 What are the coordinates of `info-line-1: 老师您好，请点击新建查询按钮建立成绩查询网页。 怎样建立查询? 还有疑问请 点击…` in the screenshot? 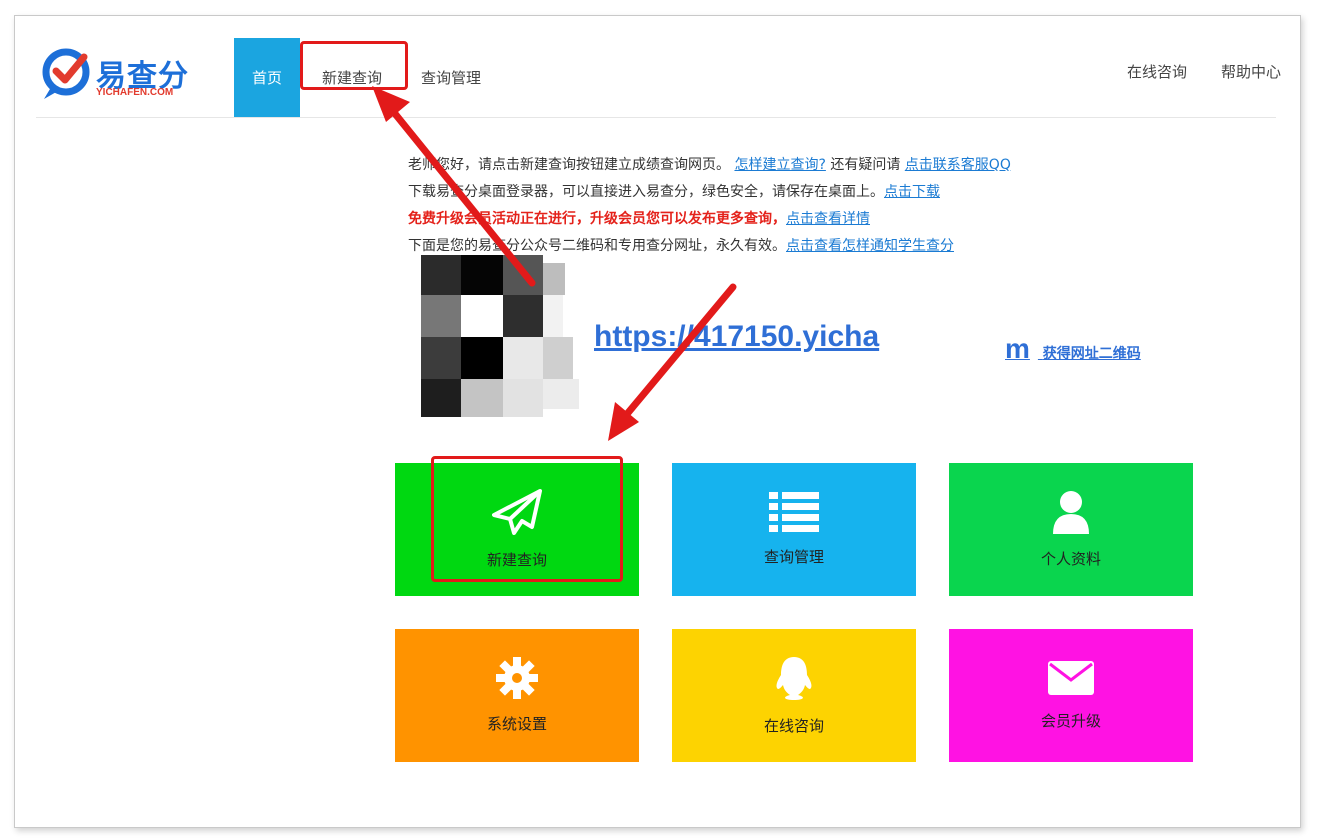 It's located at (768, 165).